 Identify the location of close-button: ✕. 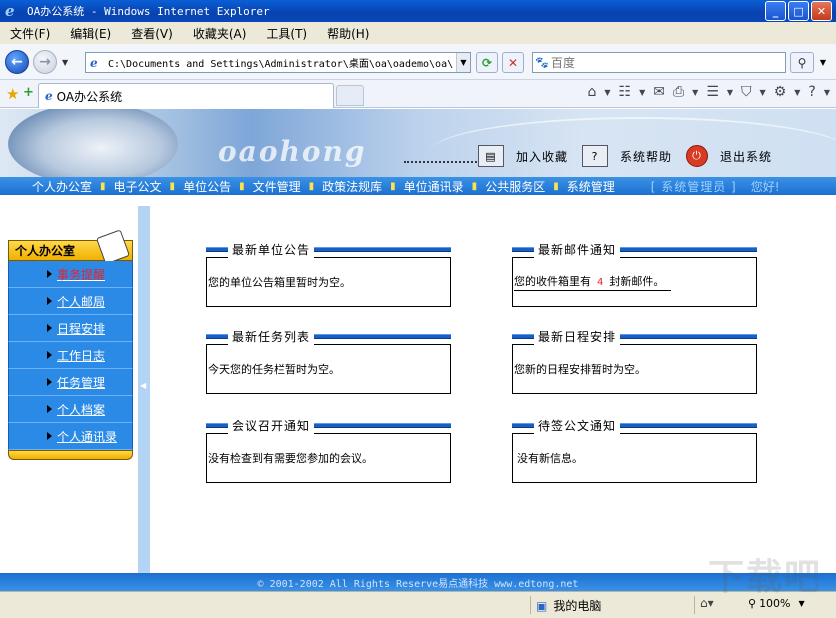
(821, 11).